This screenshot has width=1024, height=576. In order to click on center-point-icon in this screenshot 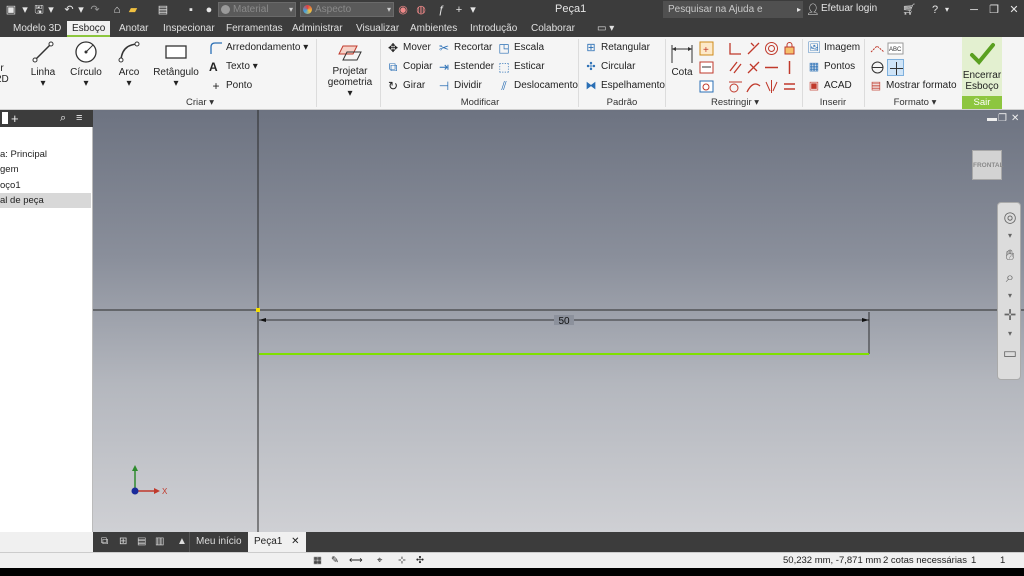, I will do `click(877, 67)`.